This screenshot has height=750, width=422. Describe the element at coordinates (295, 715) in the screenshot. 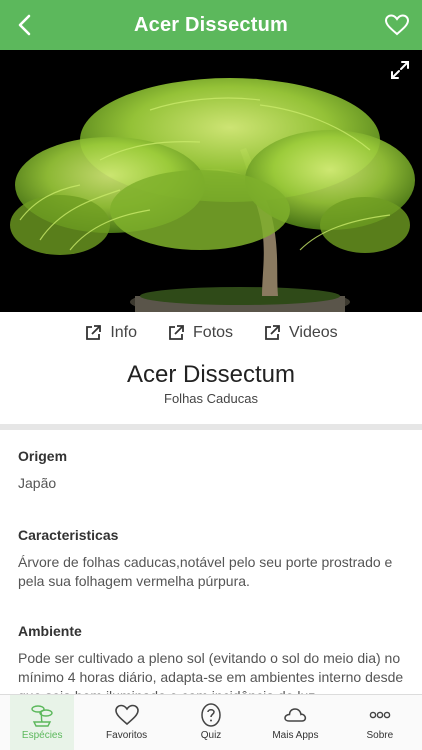

I see `cloud-icon` at that location.